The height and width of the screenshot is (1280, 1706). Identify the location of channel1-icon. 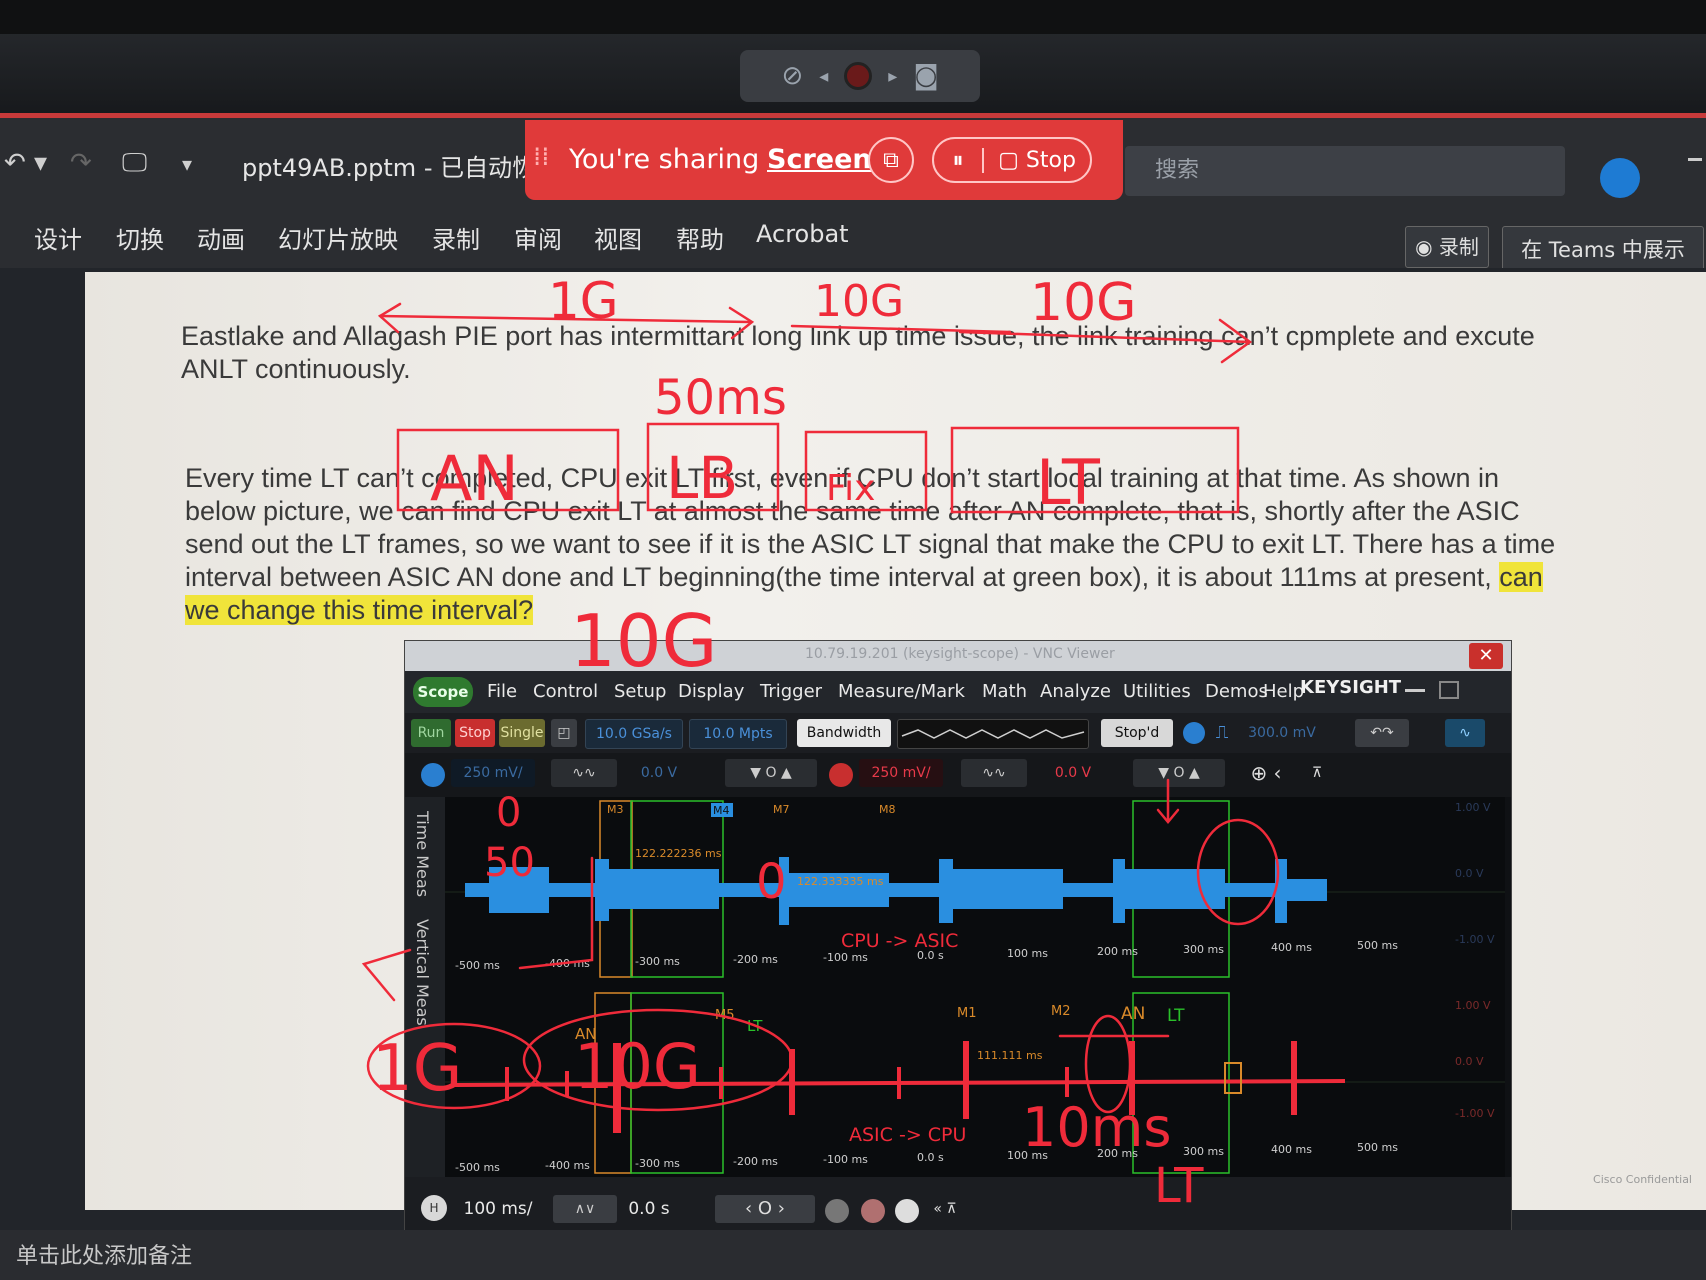
(433, 775).